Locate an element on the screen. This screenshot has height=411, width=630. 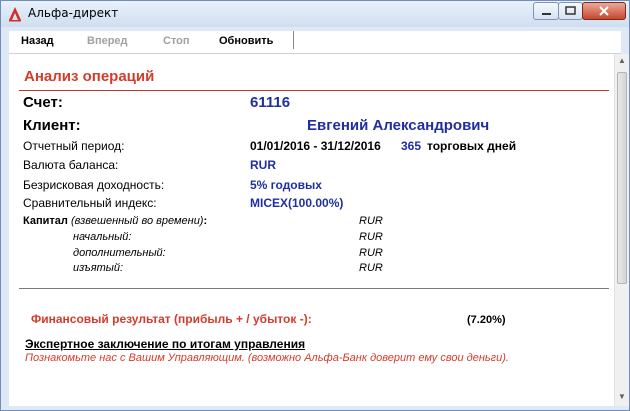
vertical-scrollbar: ▲ ▼ is located at coordinates (621, 230).